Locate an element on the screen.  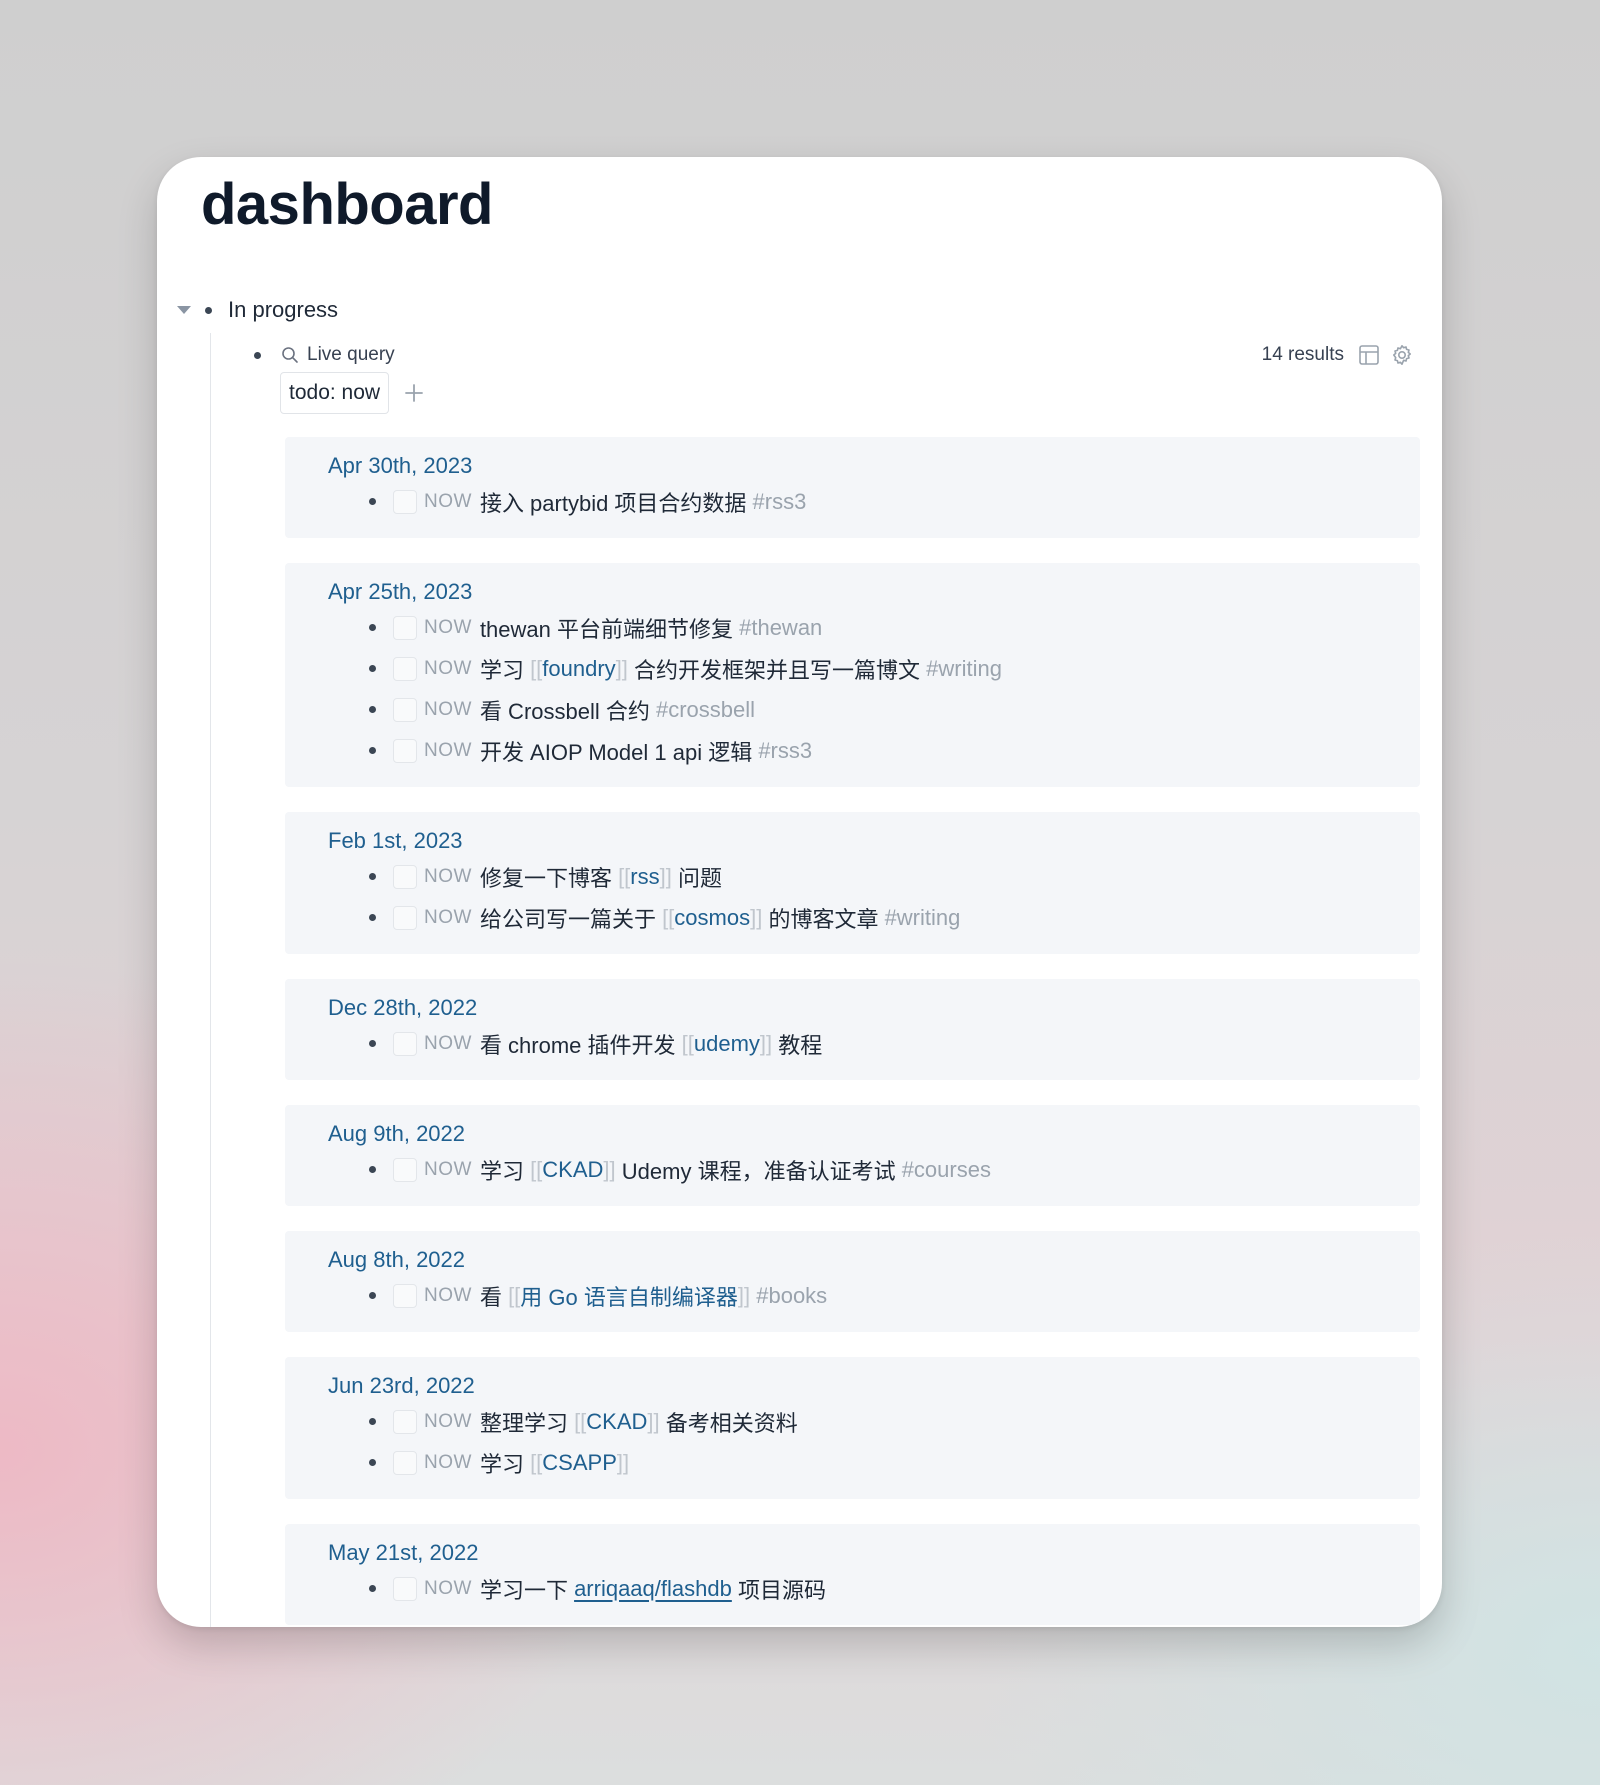
page-ref-link: 用 Go 语言自制编译器 is located at coordinates (629, 1296).